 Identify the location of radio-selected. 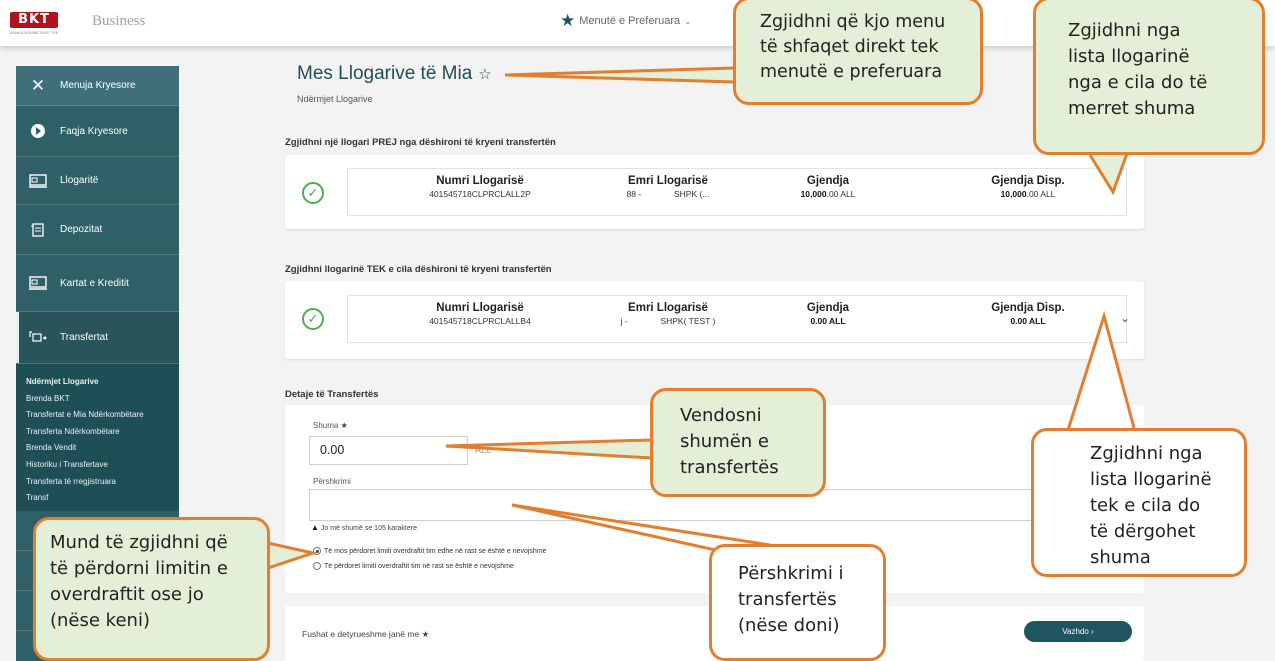
(317, 551).